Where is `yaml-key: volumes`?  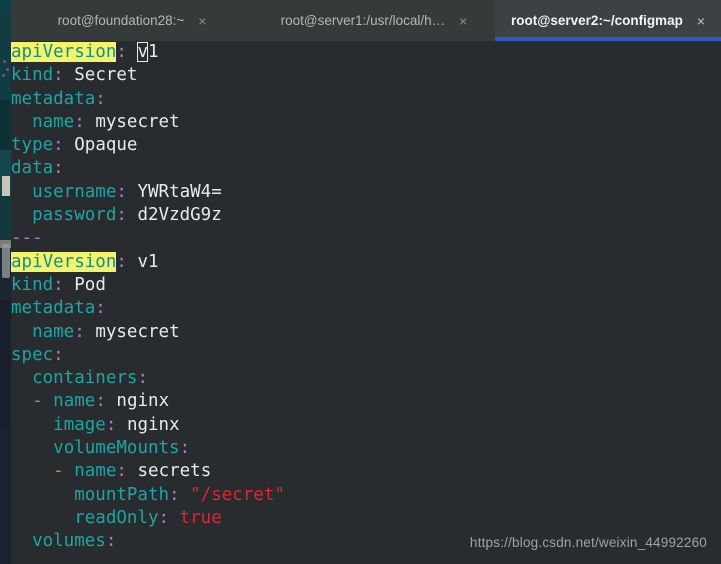
yaml-key: volumes is located at coordinates (69, 541).